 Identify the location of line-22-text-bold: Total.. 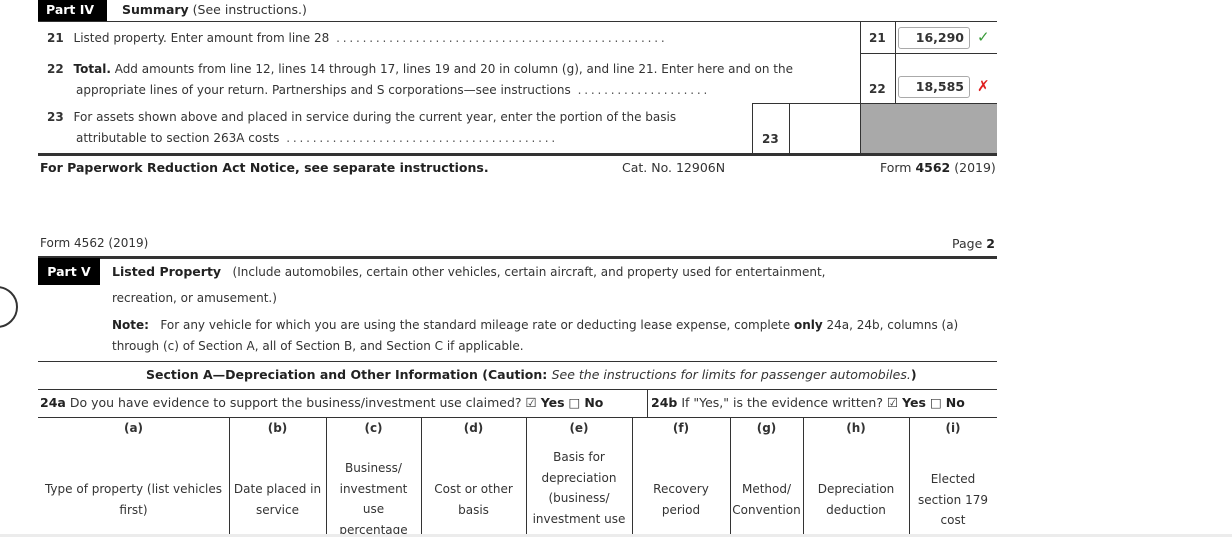
(92, 69).